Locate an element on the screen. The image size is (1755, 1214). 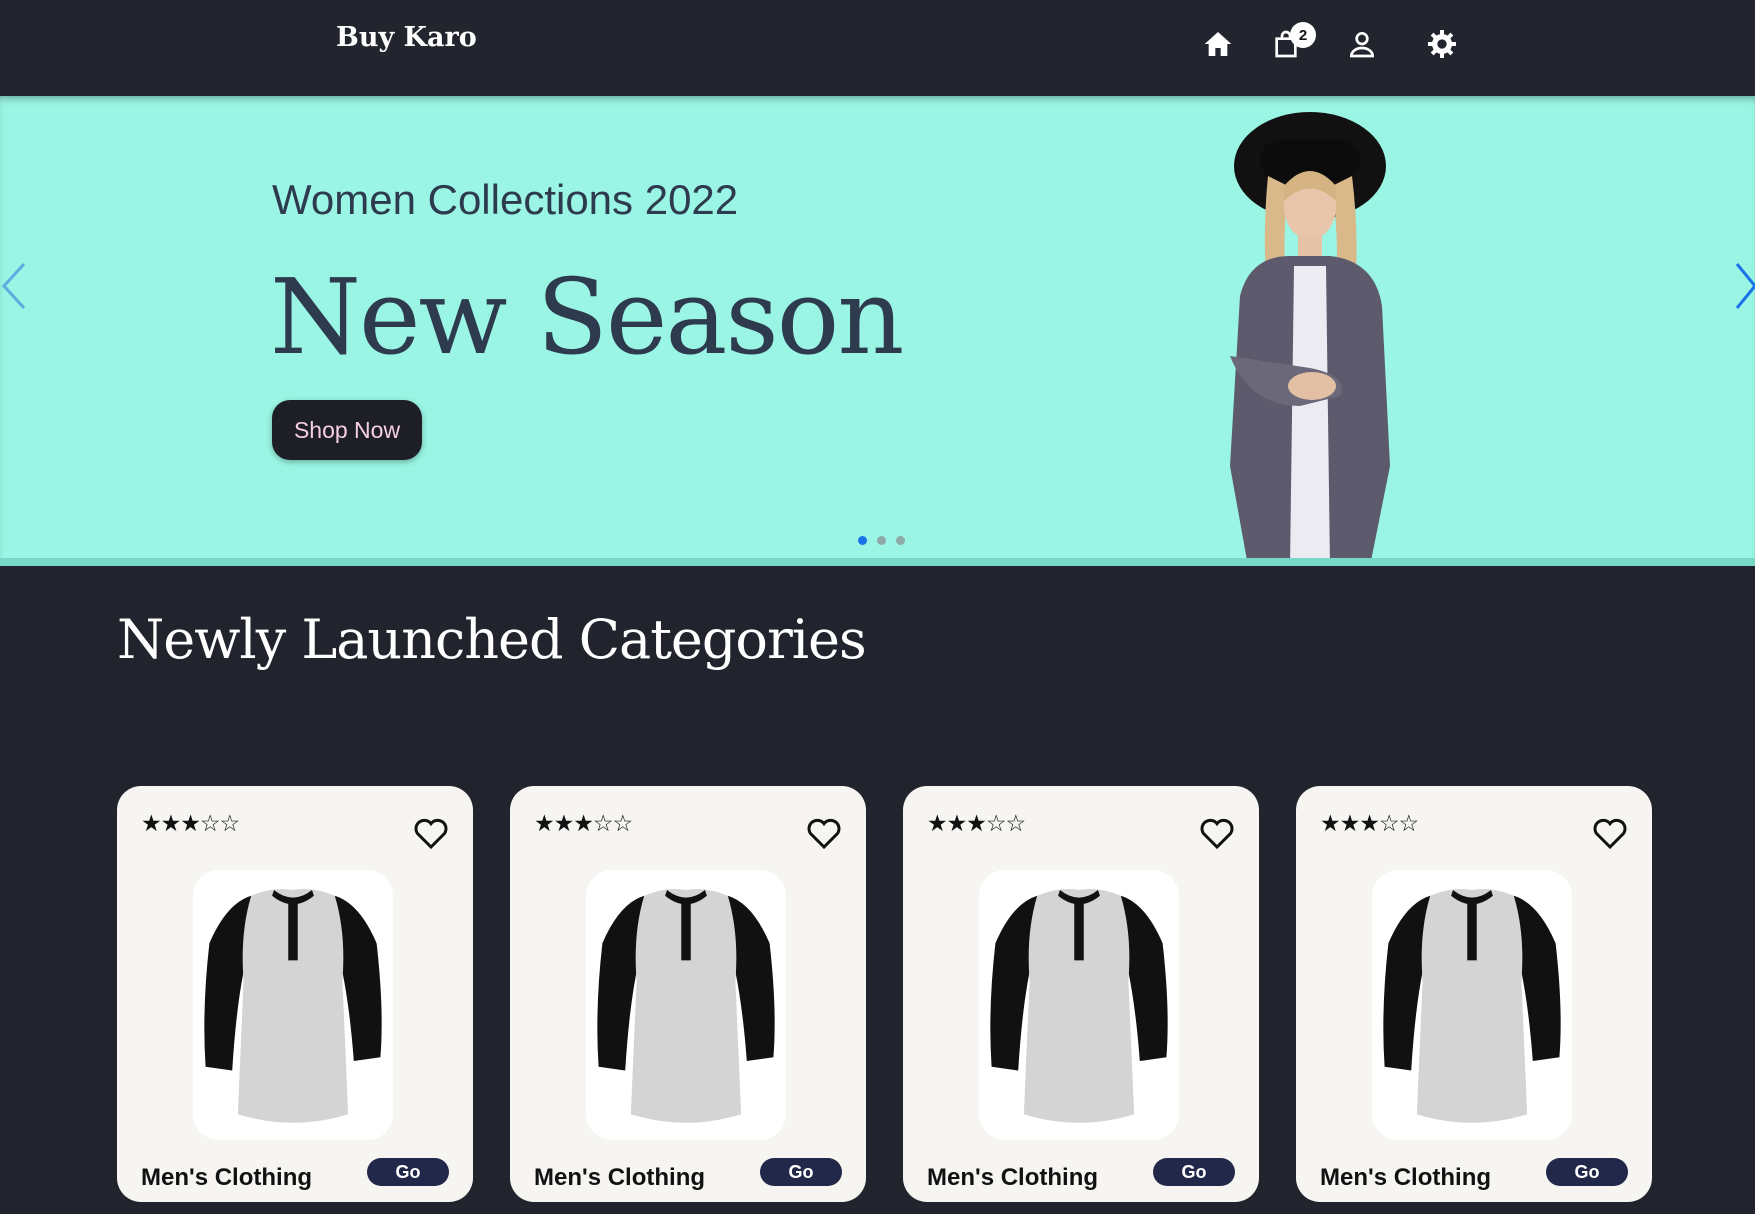
hero-title: New Season is located at coordinates (587, 317).